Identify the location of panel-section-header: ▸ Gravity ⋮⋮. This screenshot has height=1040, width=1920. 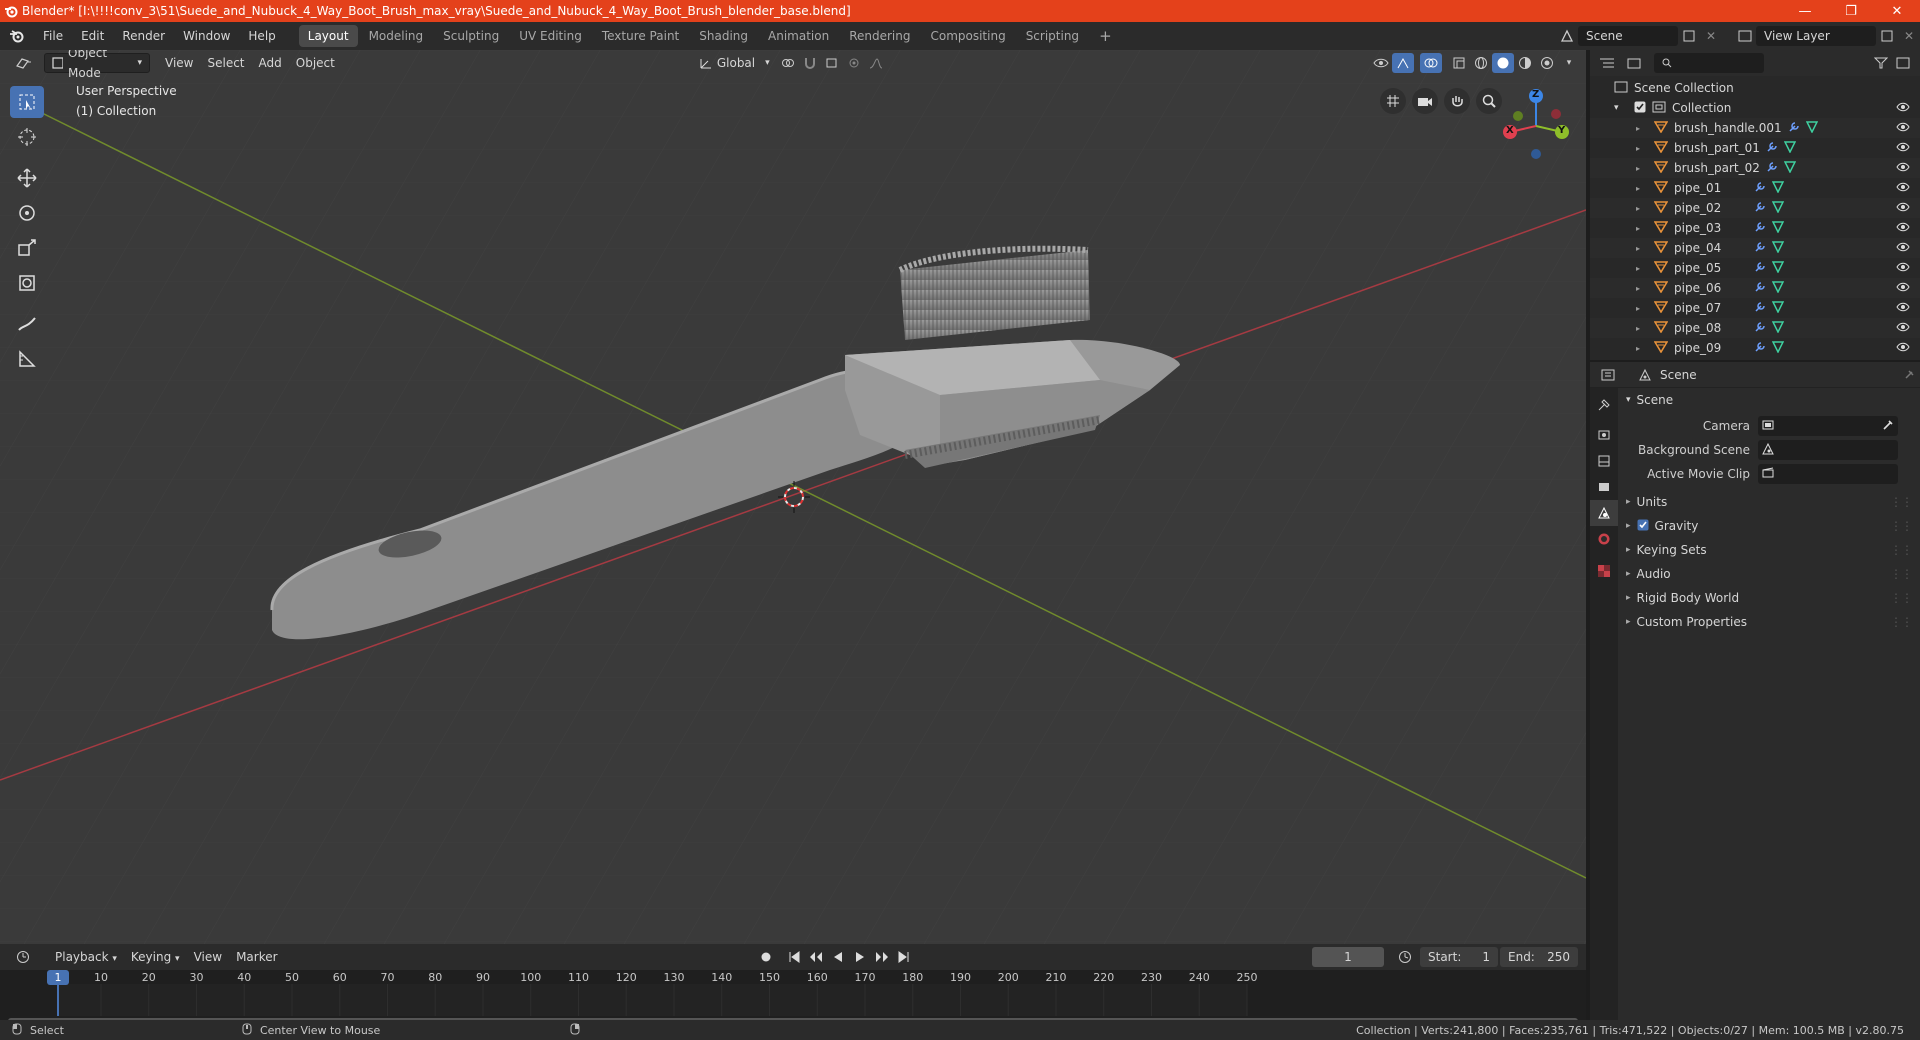
(1769, 526).